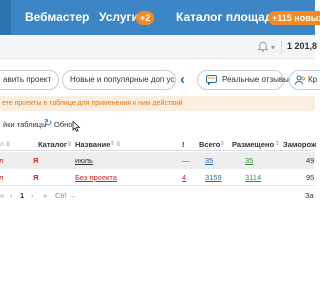 Image resolution: width=320 pixels, height=290 pixels. I want to click on users-icon, so click(300, 80).